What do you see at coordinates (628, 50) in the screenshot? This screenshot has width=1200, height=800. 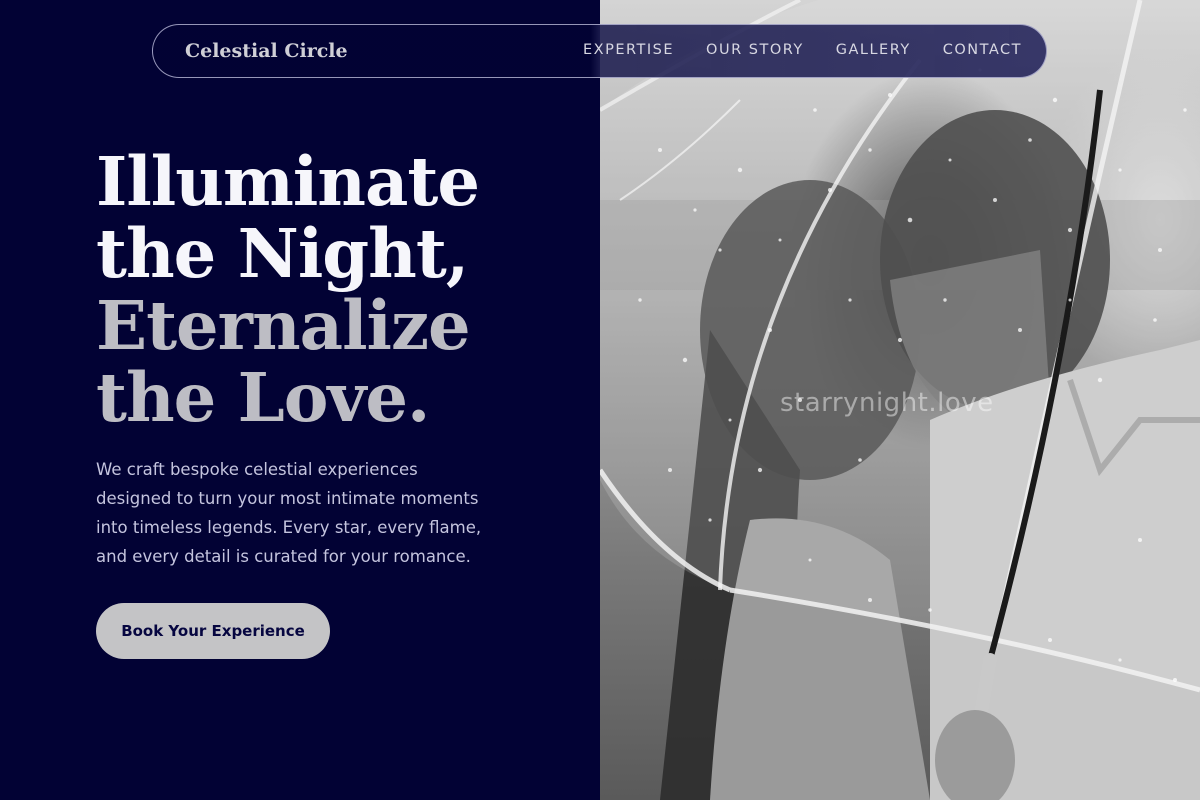 I see `nav-link-expertise: EXPERTISE` at bounding box center [628, 50].